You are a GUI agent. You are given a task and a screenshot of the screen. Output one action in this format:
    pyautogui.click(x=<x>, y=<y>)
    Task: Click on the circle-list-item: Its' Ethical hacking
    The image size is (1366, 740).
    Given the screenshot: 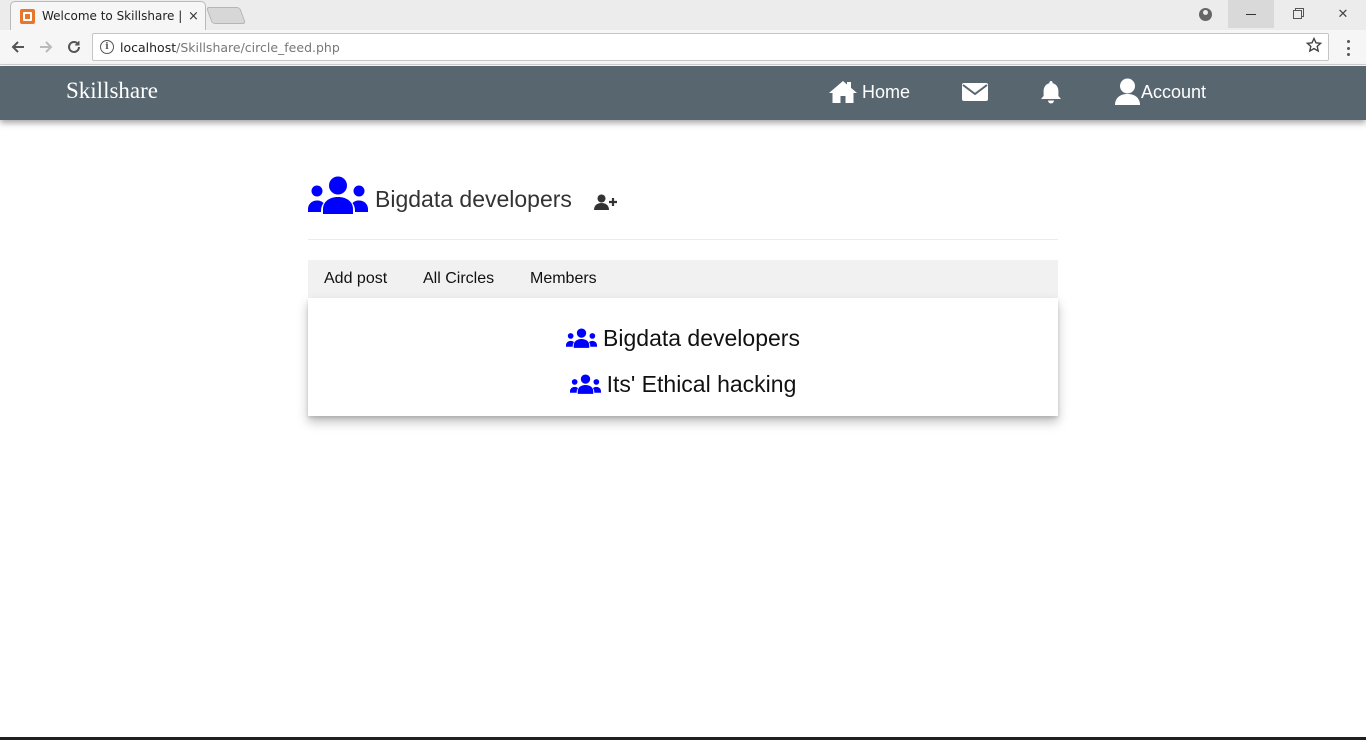 What is the action you would take?
    pyautogui.click(x=683, y=384)
    